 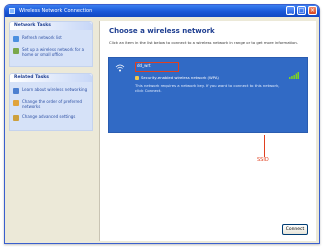 What do you see at coordinates (290, 10) in the screenshot?
I see `minimize-button: _` at bounding box center [290, 10].